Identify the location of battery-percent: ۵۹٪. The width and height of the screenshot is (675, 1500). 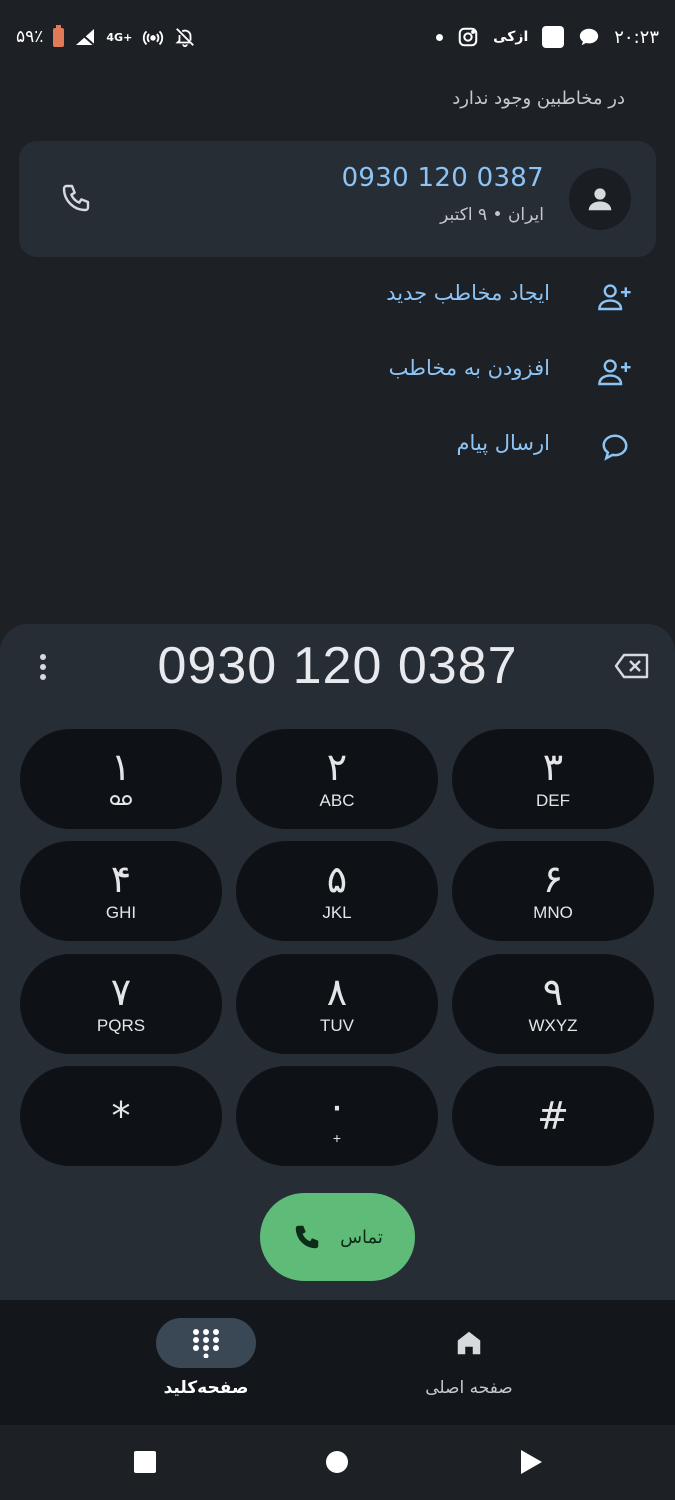
(30, 37).